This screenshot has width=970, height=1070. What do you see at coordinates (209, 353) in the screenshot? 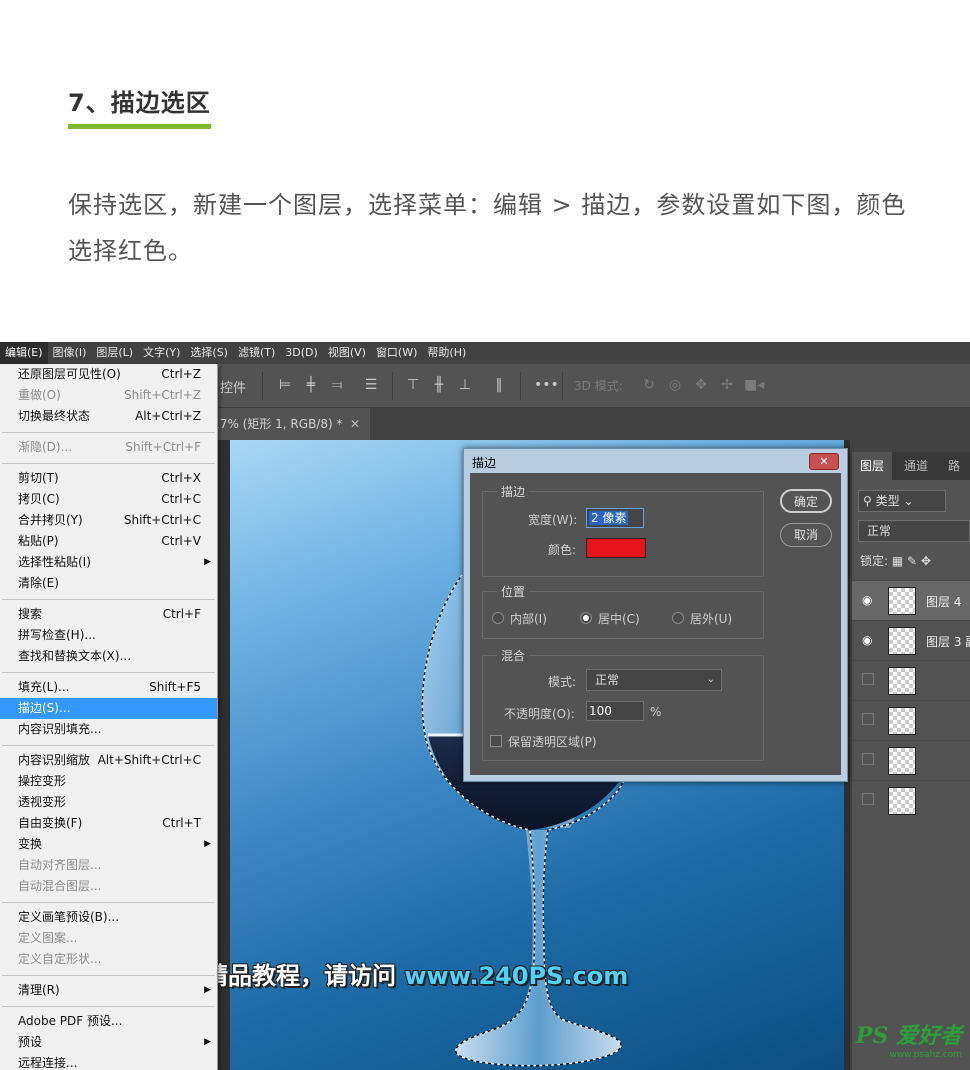
I see `menubar-item: 选择(S)` at bounding box center [209, 353].